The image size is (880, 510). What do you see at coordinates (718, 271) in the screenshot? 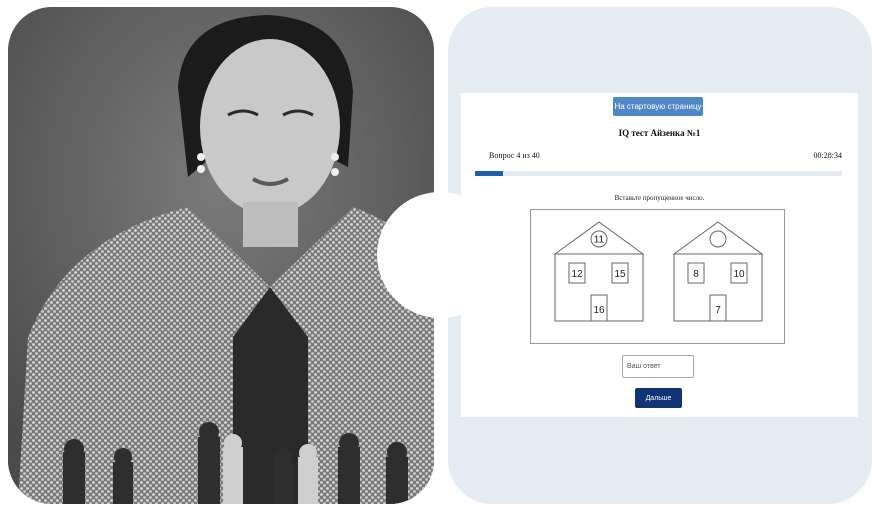
I see `house-2: 8 10 7` at bounding box center [718, 271].